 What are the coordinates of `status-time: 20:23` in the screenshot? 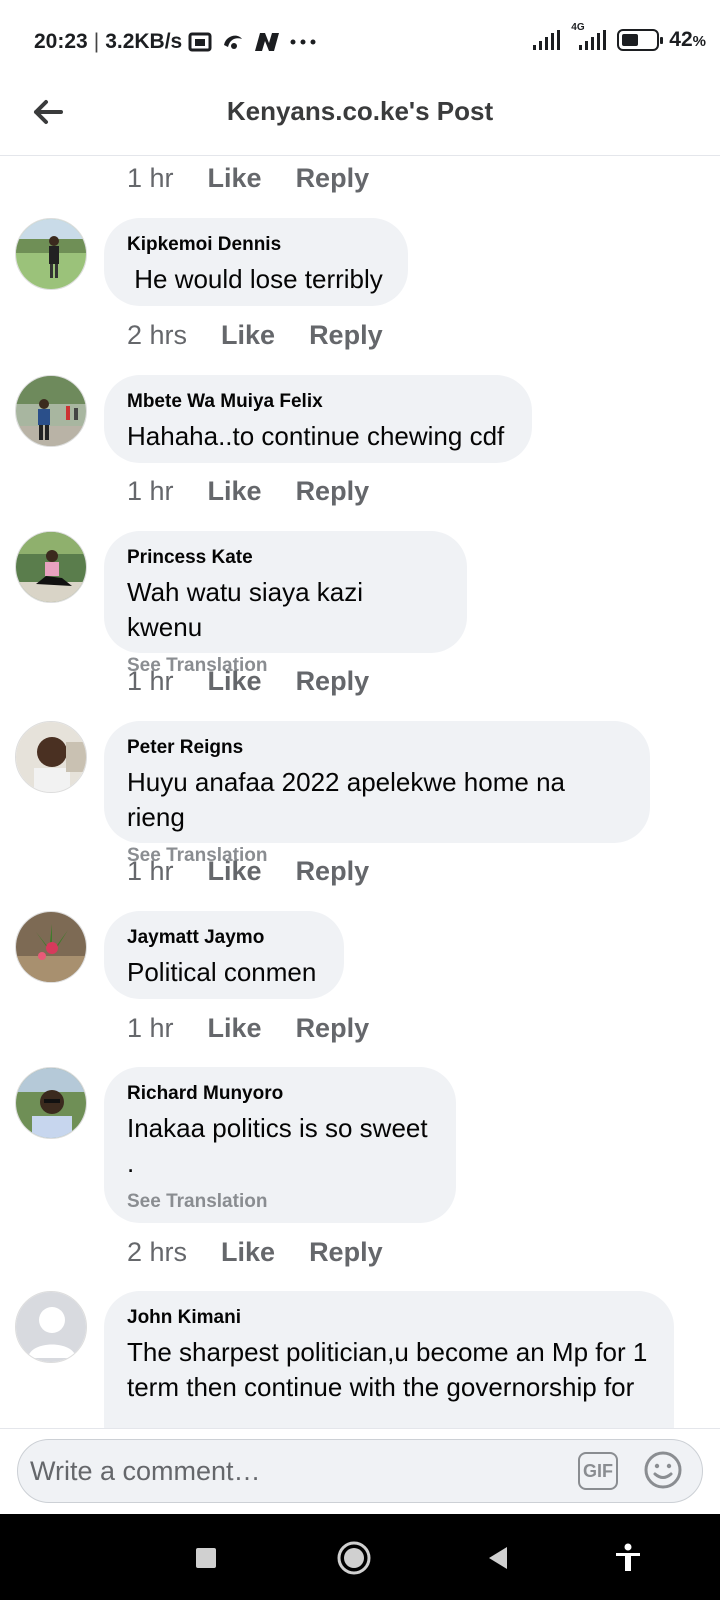 It's located at (61, 41).